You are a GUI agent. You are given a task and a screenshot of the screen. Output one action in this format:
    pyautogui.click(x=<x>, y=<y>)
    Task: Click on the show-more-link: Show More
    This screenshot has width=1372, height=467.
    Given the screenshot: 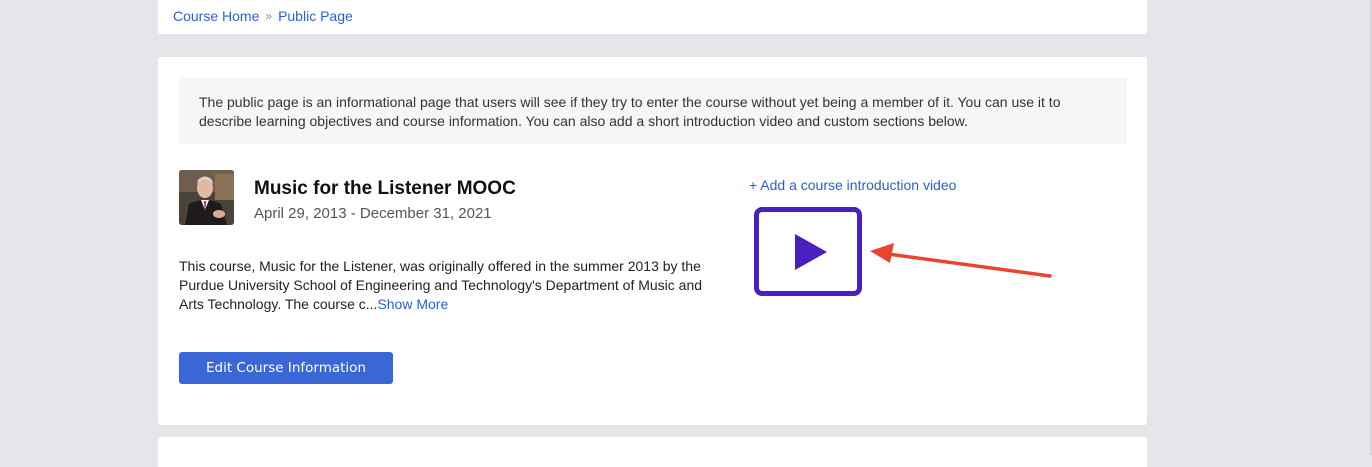 What is the action you would take?
    pyautogui.click(x=412, y=304)
    